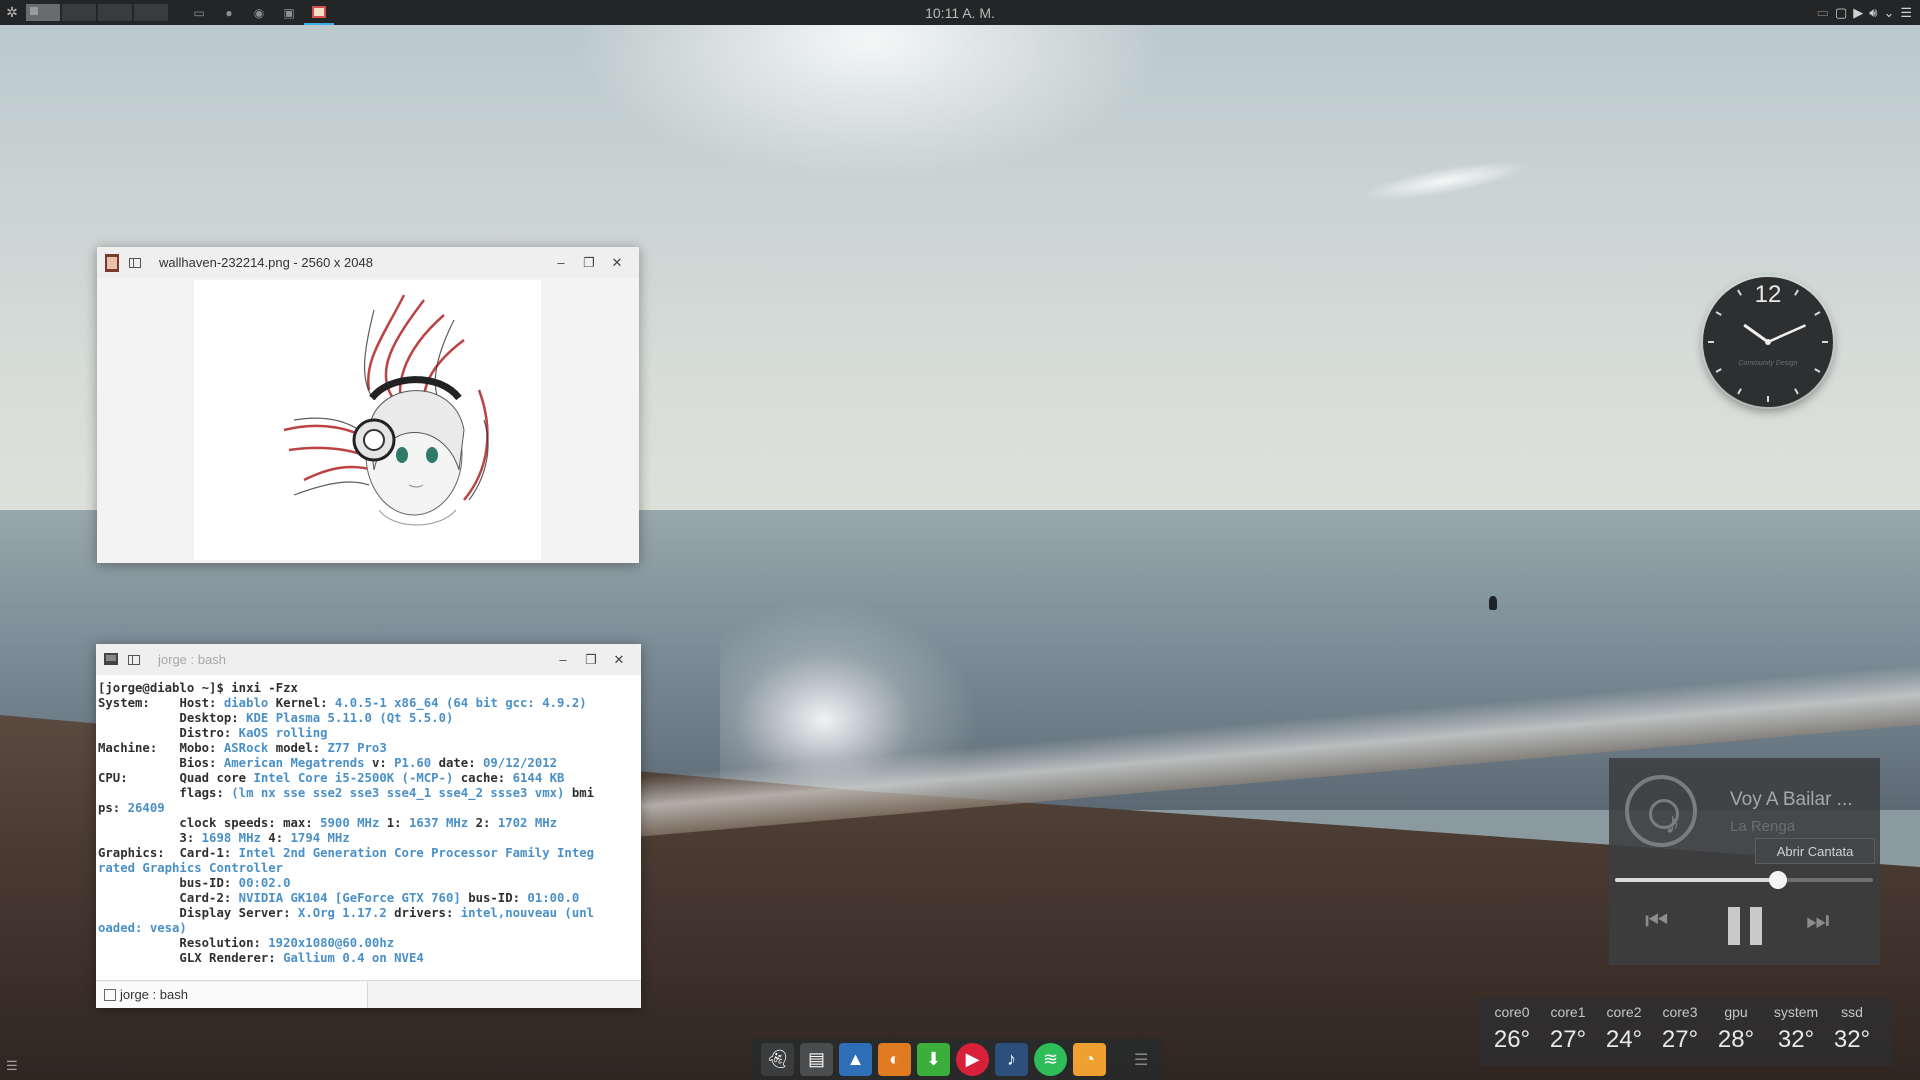 The image size is (1920, 1080). Describe the element at coordinates (113, 808) in the screenshot. I see `terminal-text: ps:` at that location.